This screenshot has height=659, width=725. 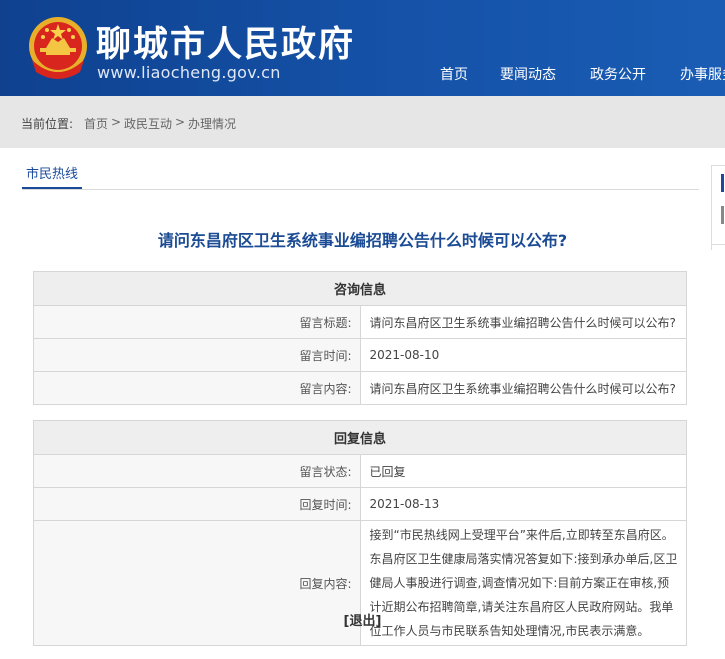 I want to click on table-row: 留言时间: 2021-08-10, so click(x=360, y=355).